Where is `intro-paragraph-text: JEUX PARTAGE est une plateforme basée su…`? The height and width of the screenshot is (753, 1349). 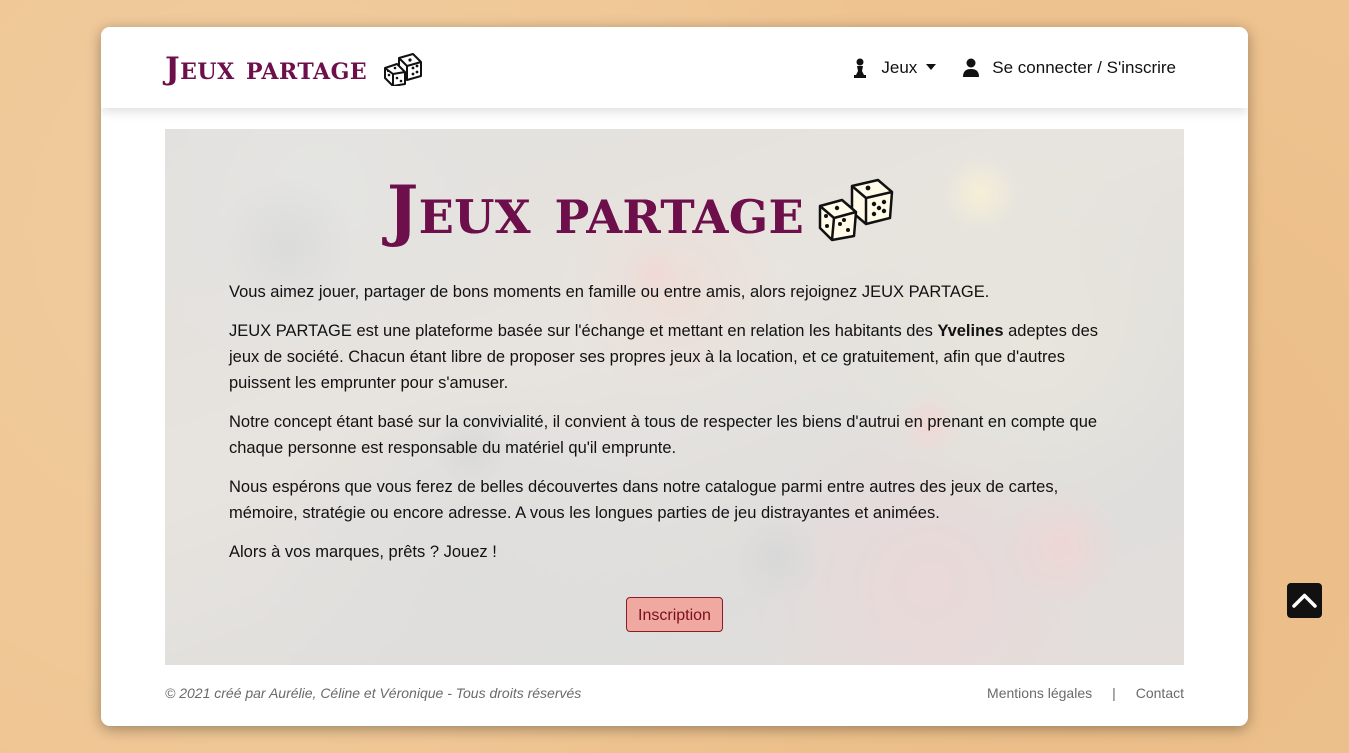 intro-paragraph-text: JEUX PARTAGE est une plateforme basée su… is located at coordinates (583, 331).